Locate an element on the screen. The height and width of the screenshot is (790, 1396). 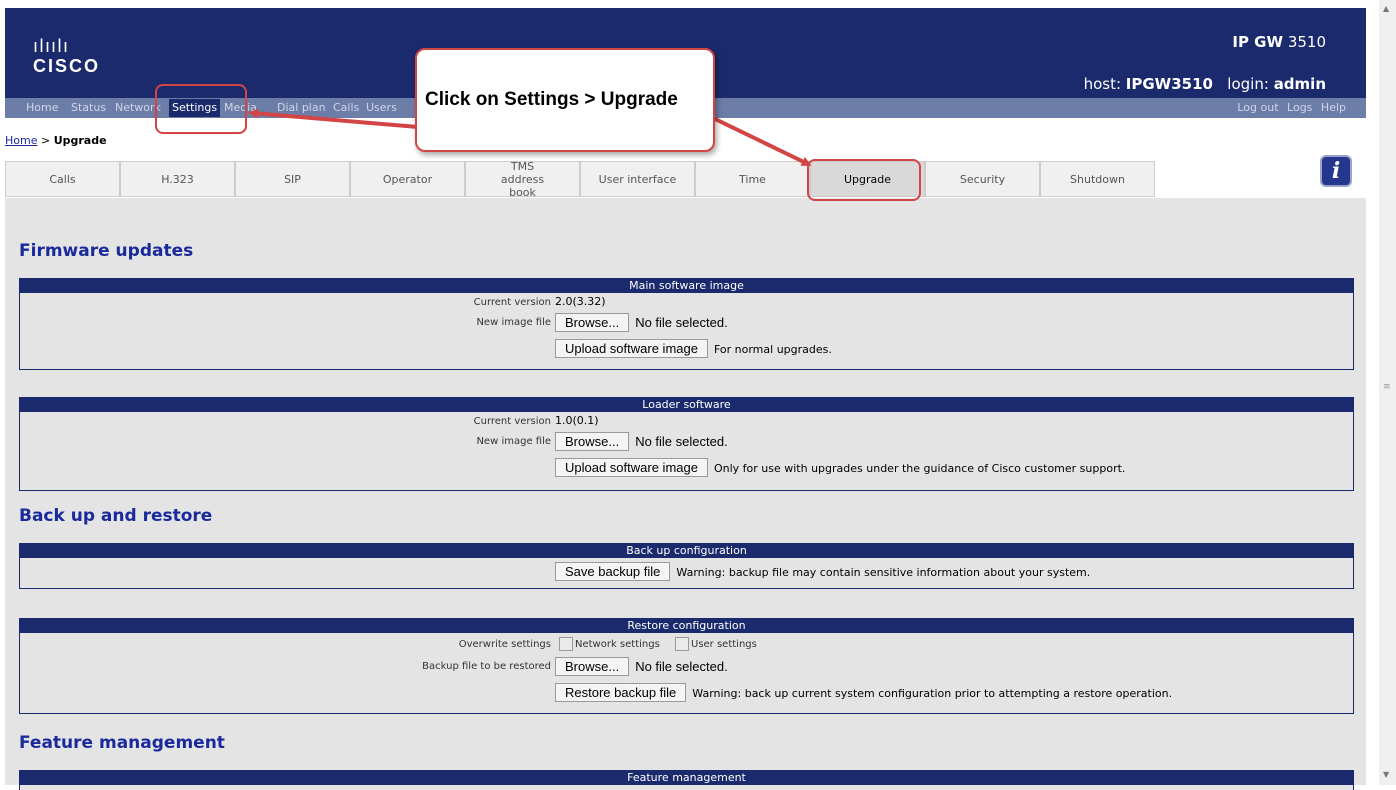
scroll-up-icon: ▲ is located at coordinates (1386, 8).